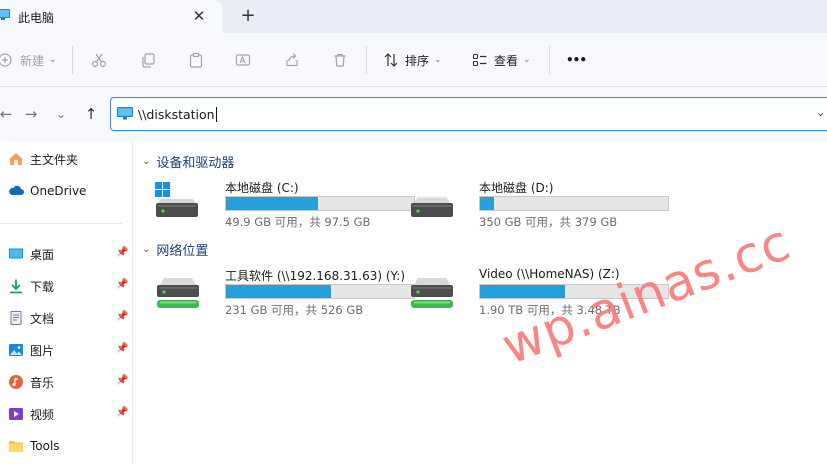 This screenshot has width=827, height=464. What do you see at coordinates (32, 60) in the screenshot?
I see `new-label: 新建` at bounding box center [32, 60].